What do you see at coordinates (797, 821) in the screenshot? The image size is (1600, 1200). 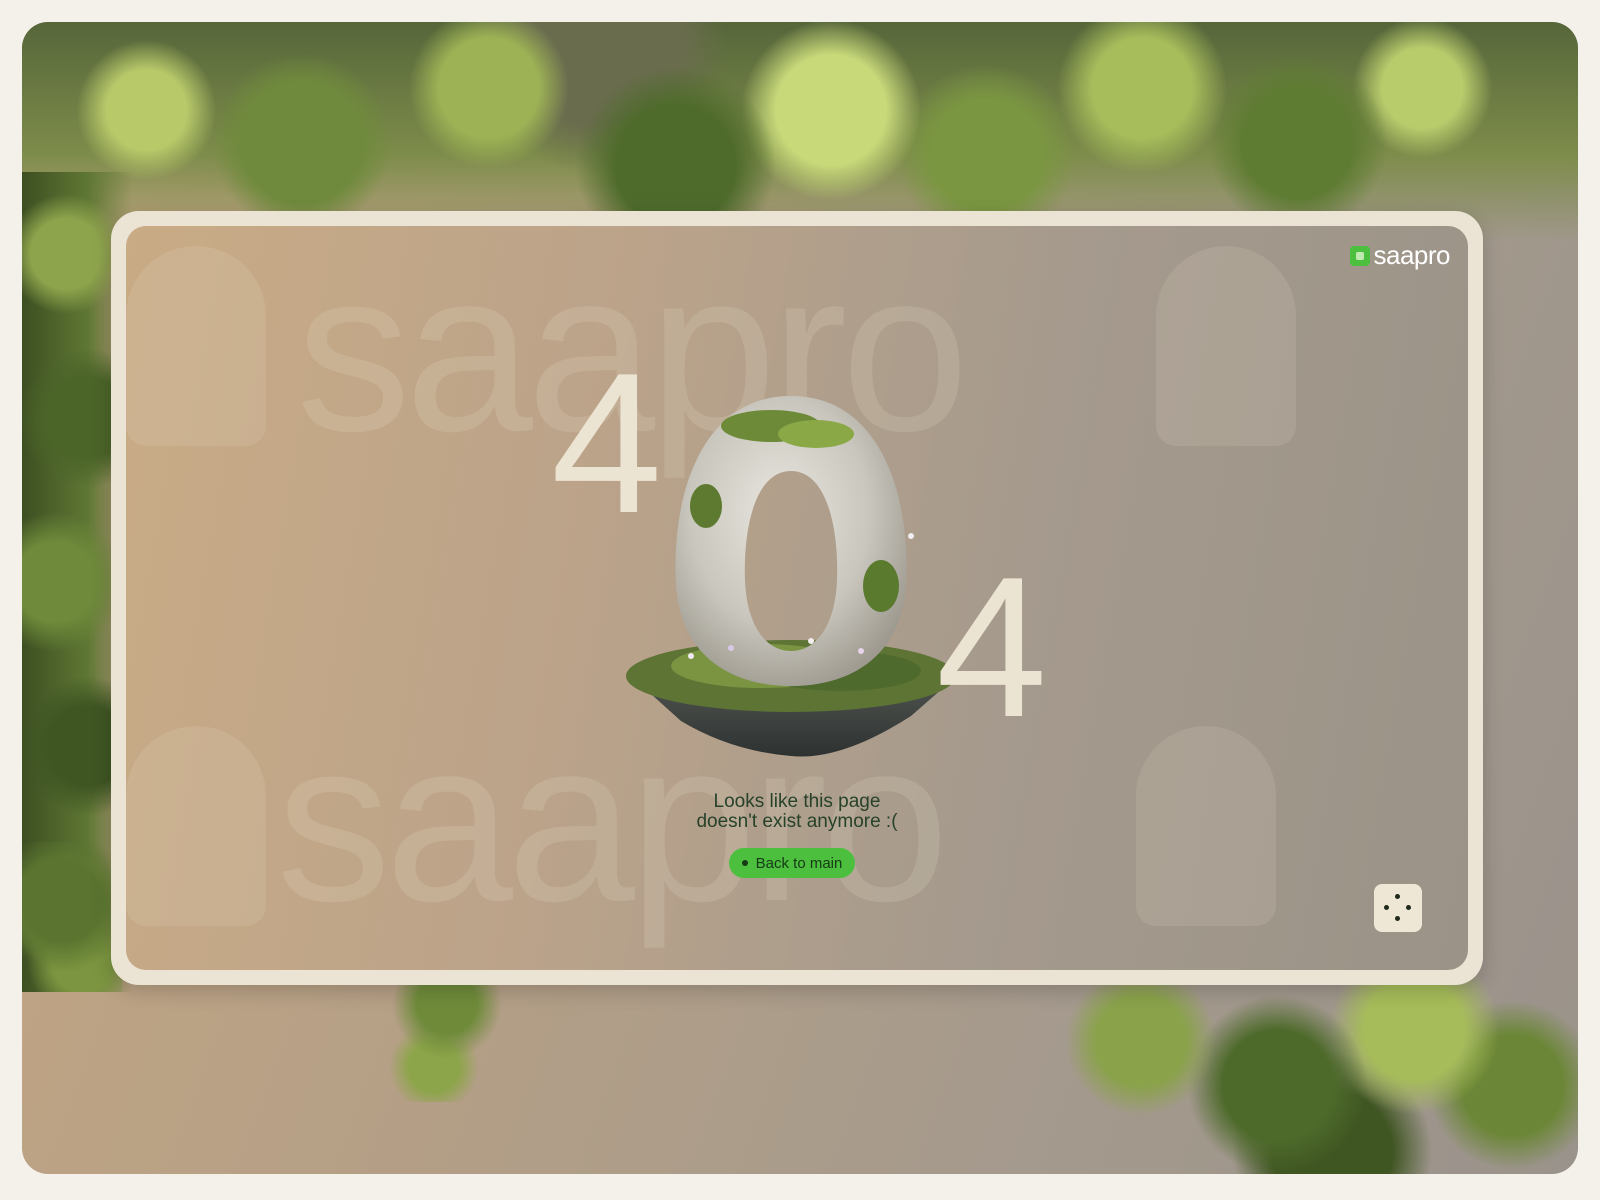 I see `error-message-line: doesn't exist anymore :(` at bounding box center [797, 821].